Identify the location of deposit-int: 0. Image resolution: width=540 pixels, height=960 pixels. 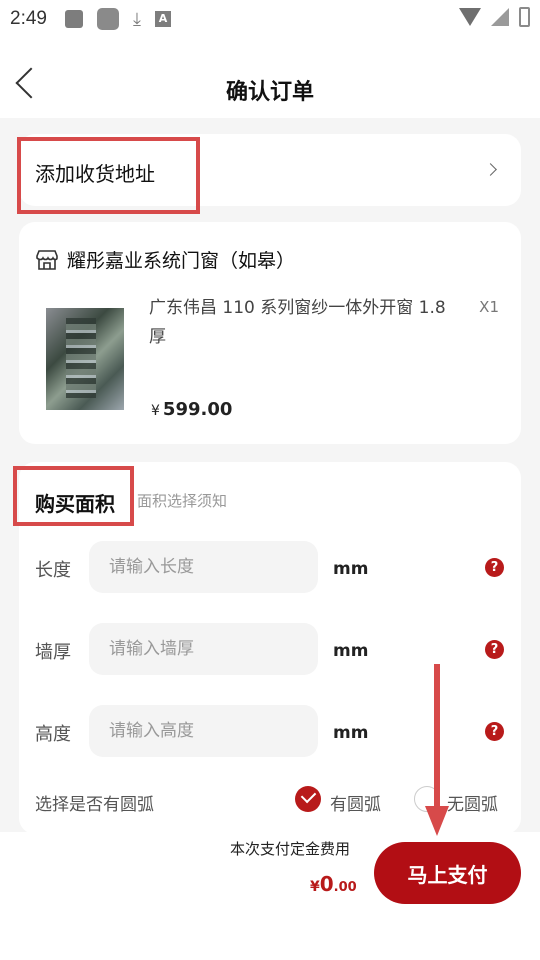
(326, 884).